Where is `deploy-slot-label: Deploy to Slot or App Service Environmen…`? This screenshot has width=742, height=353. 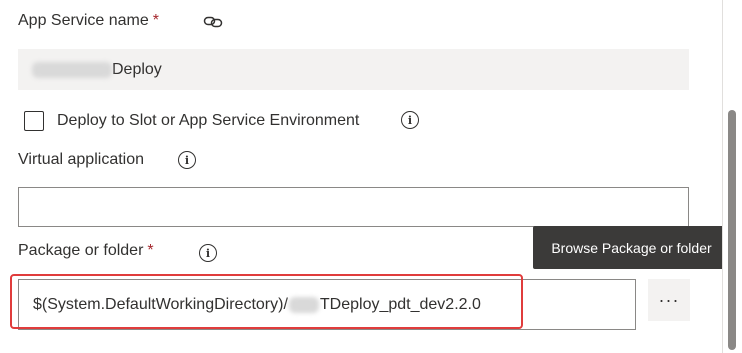
deploy-slot-label: Deploy to Slot or App Service Environmen… is located at coordinates (208, 120).